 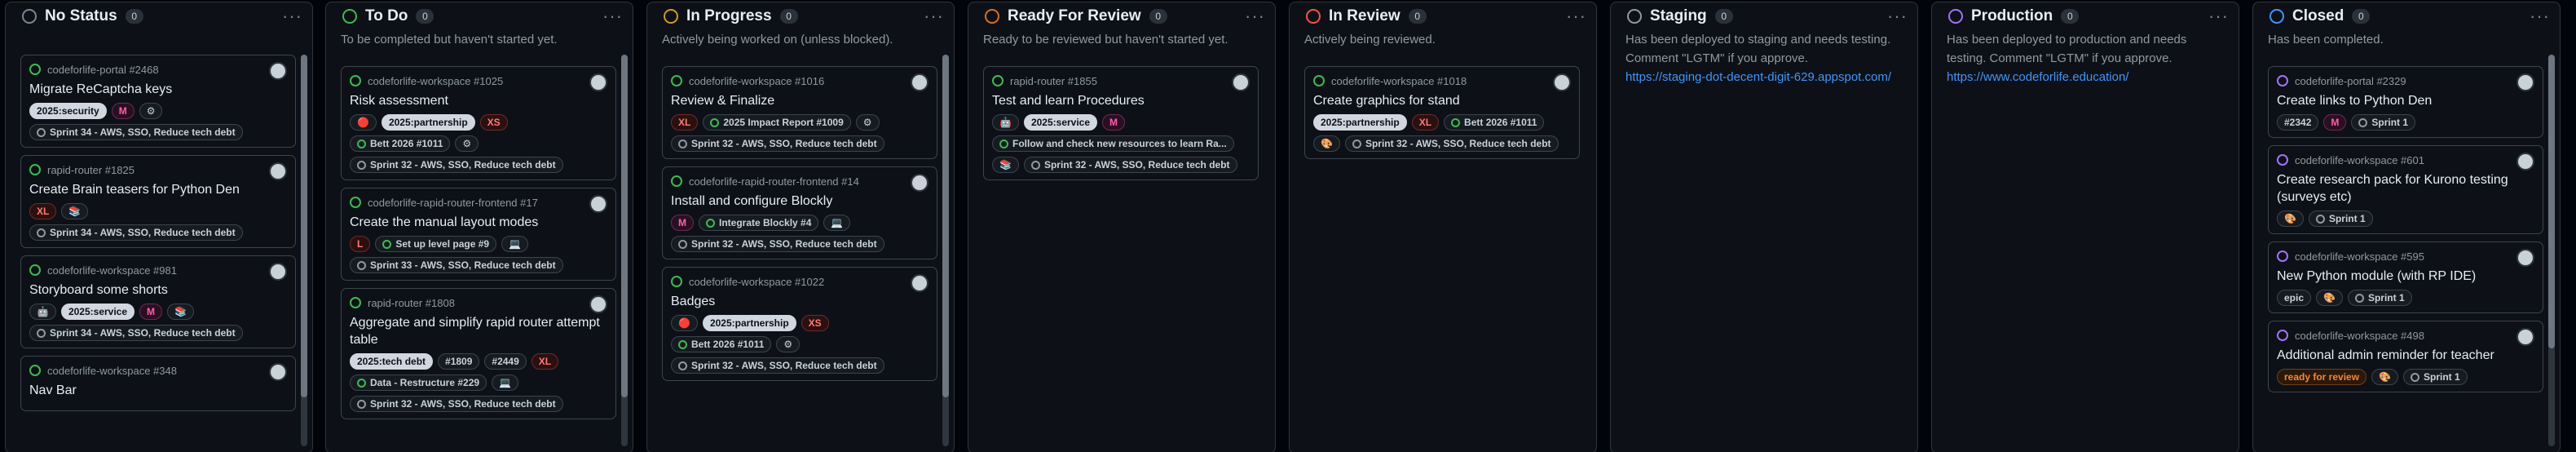 I want to click on label-chip: ready for review, so click(x=2322, y=377).